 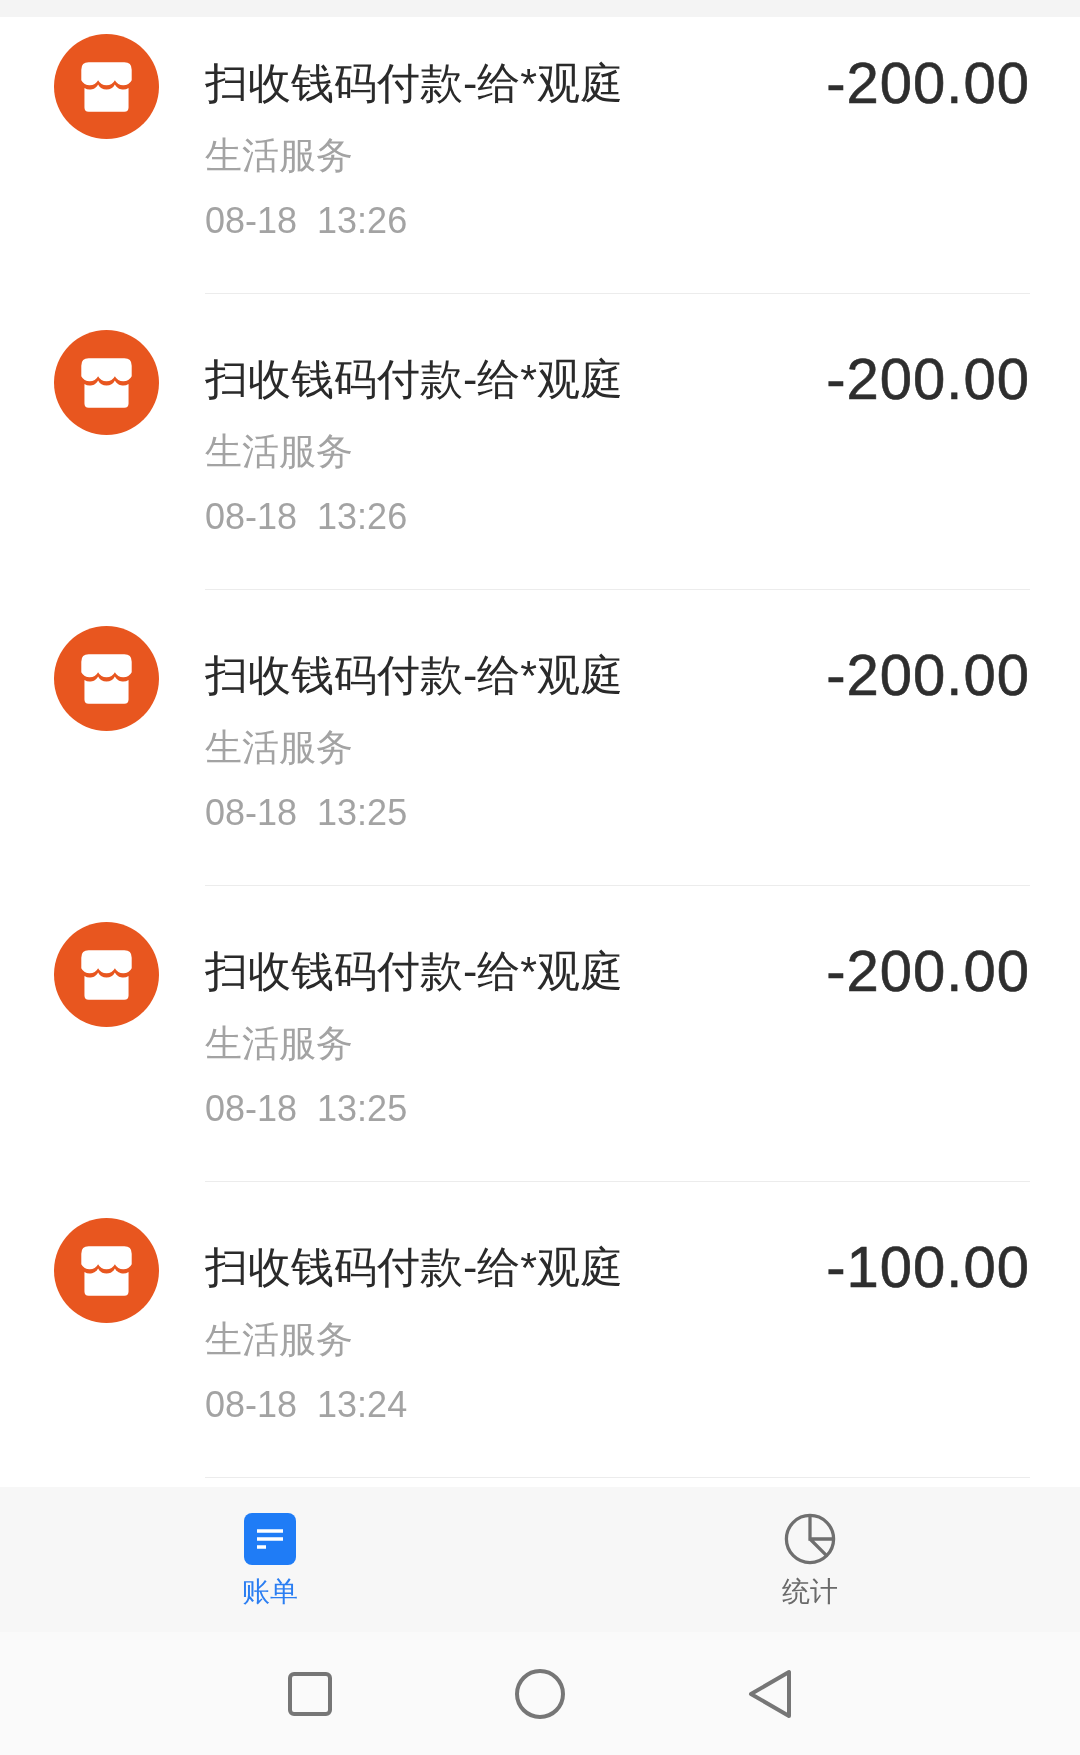 I want to click on pie-chart-icon, so click(x=810, y=1539).